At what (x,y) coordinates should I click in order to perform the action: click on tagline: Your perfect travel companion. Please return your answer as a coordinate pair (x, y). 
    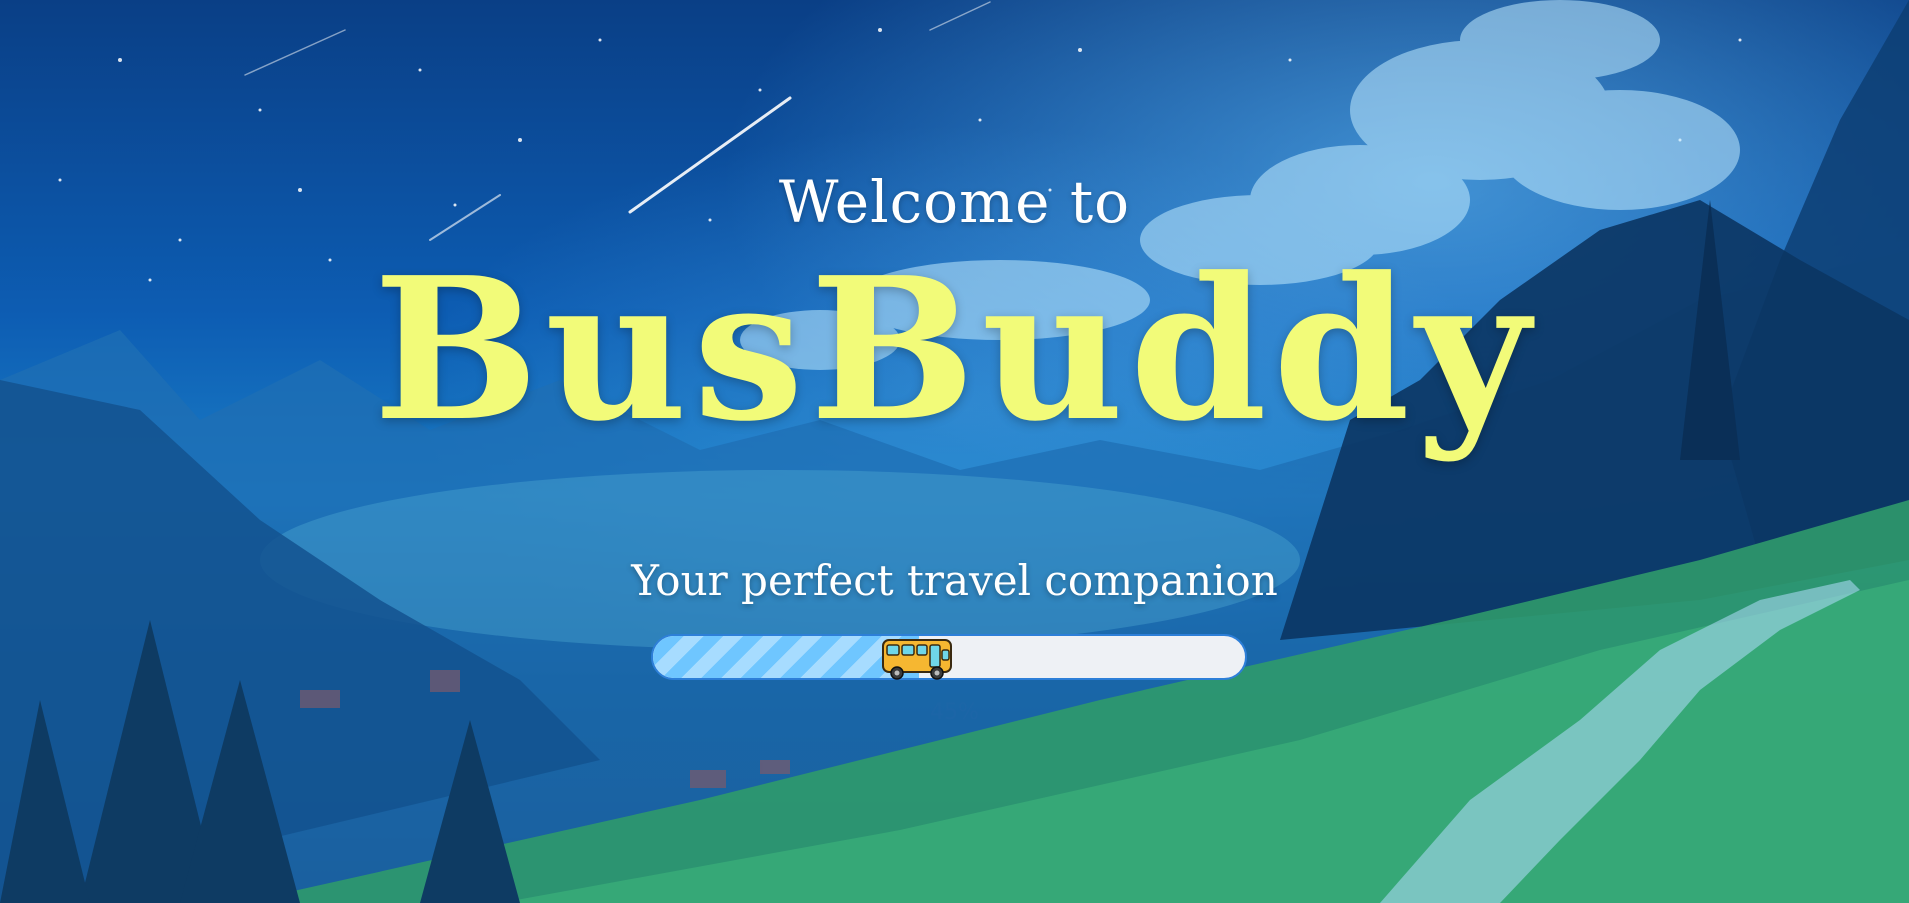
    Looking at the image, I should click on (954, 580).